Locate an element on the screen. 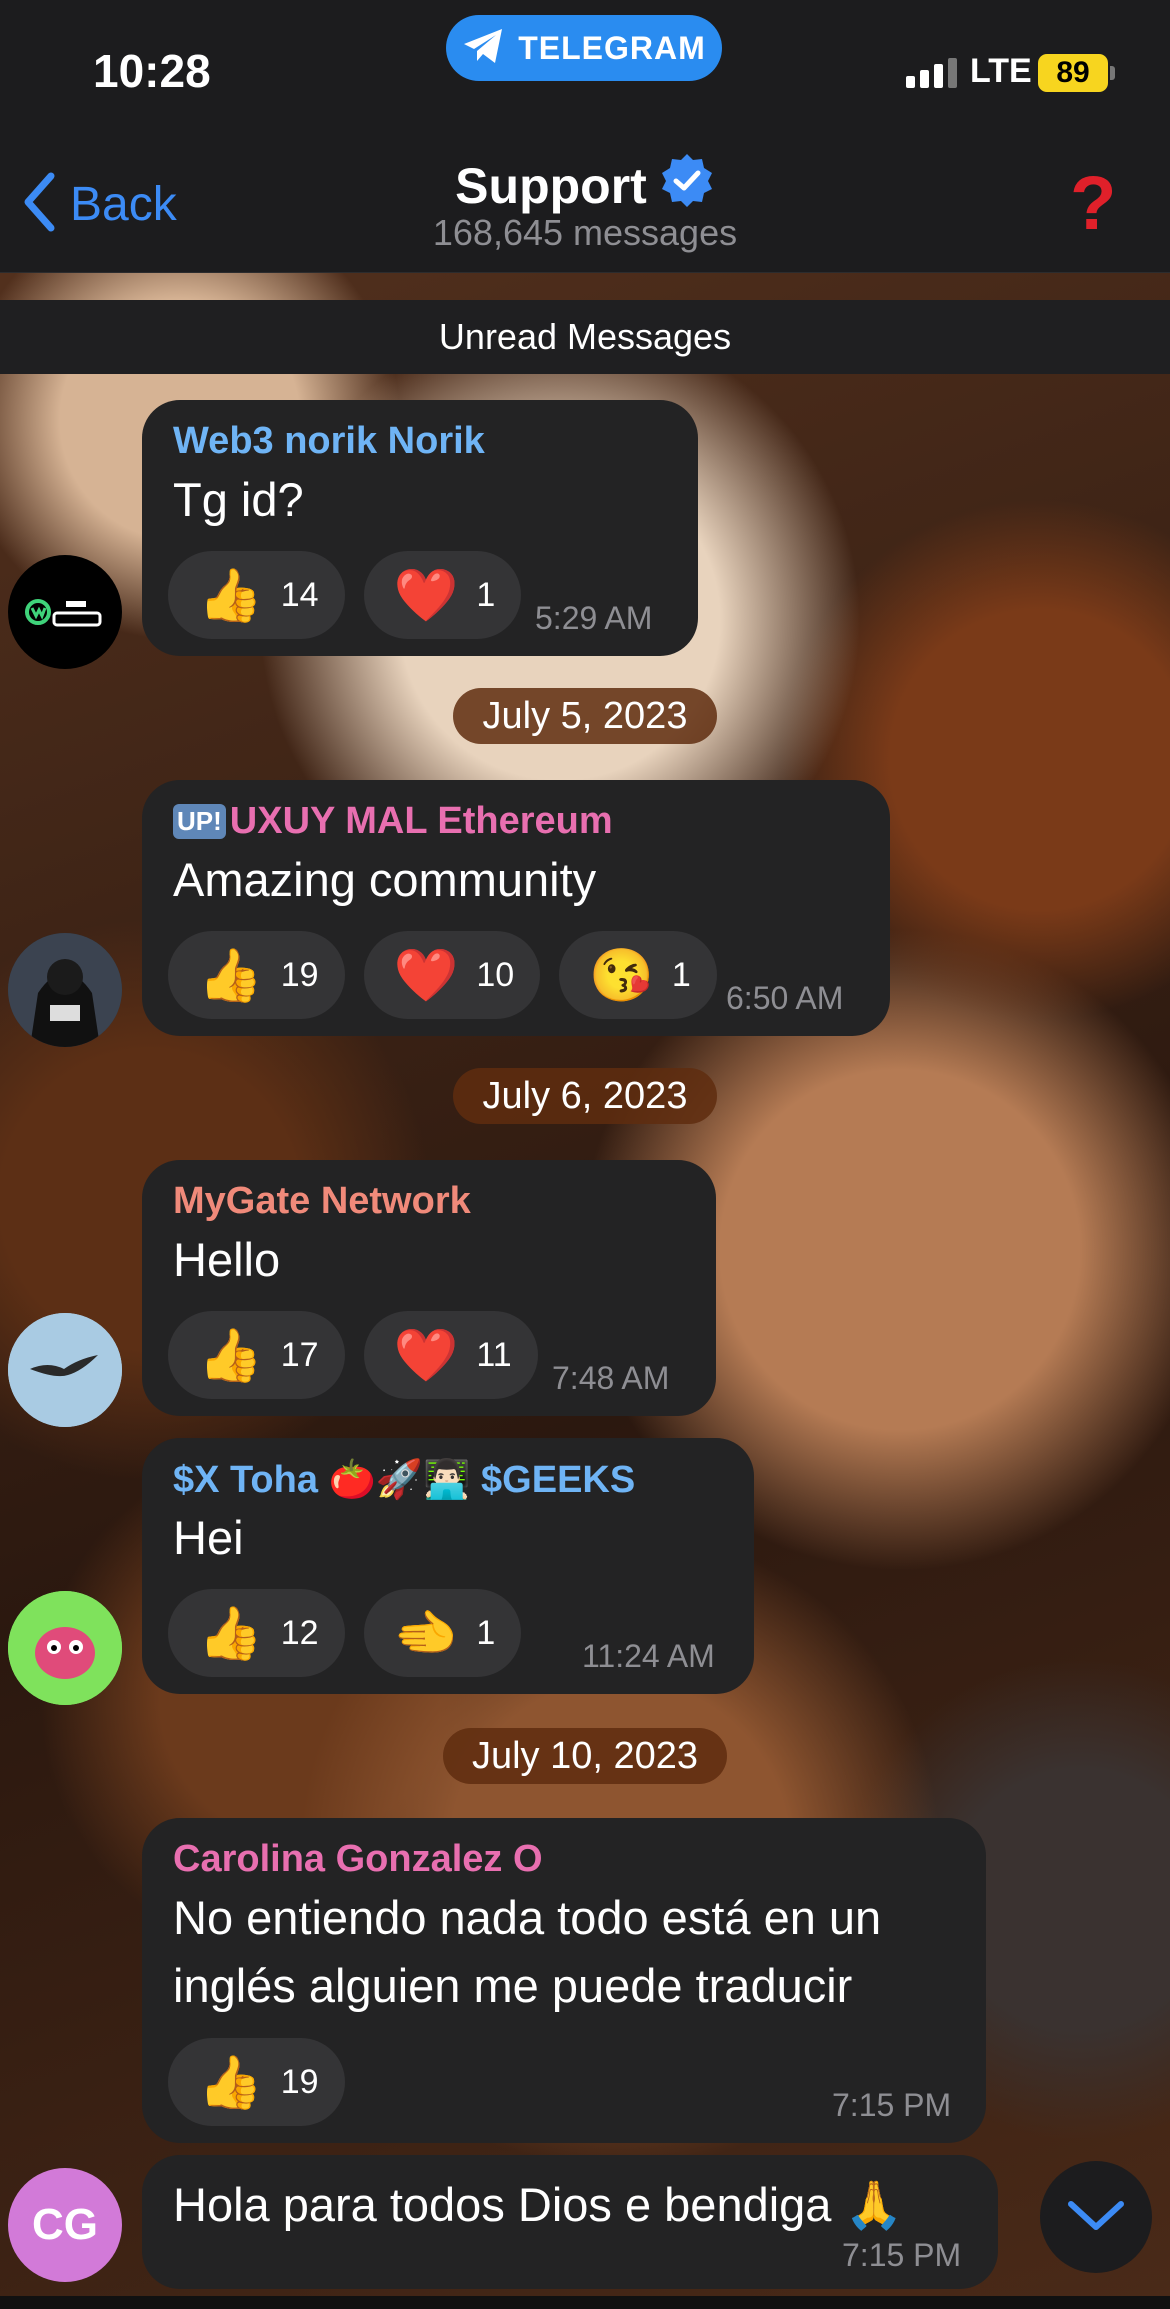 The width and height of the screenshot is (1170, 2309). message-text: Tg id? is located at coordinates (238, 499).